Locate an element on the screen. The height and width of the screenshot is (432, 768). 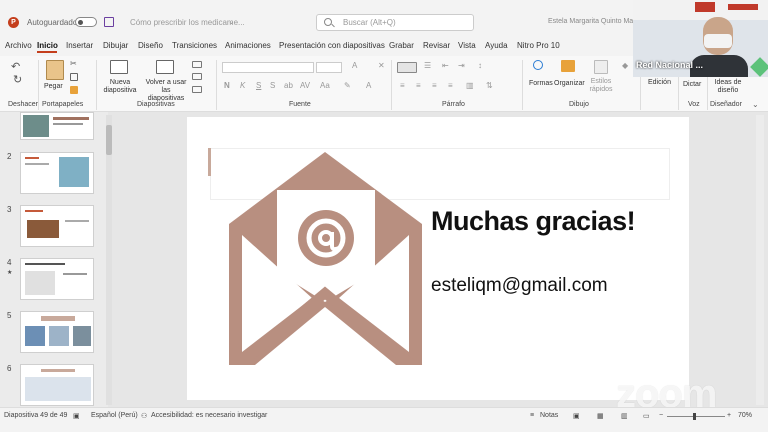
accessibility-status: Accesibilidad: es necesario investigar is located at coordinates (209, 415).